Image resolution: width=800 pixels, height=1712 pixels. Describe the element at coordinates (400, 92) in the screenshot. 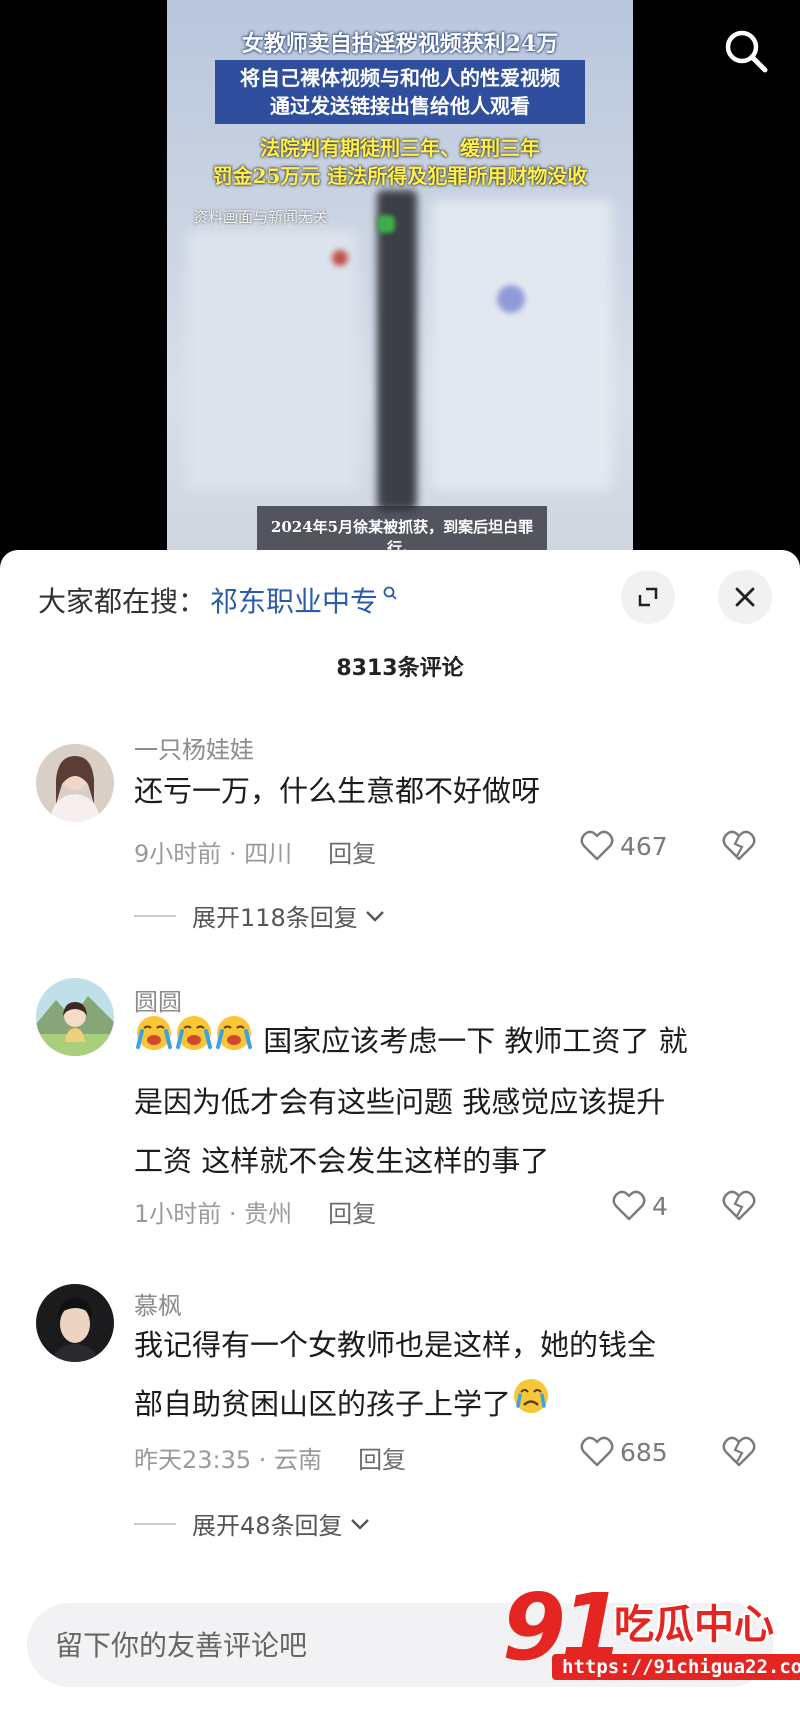

I see `video-caption-box: 将自己裸体视频与和他人的性爱视频 通过发送链接出售给他人观看` at that location.